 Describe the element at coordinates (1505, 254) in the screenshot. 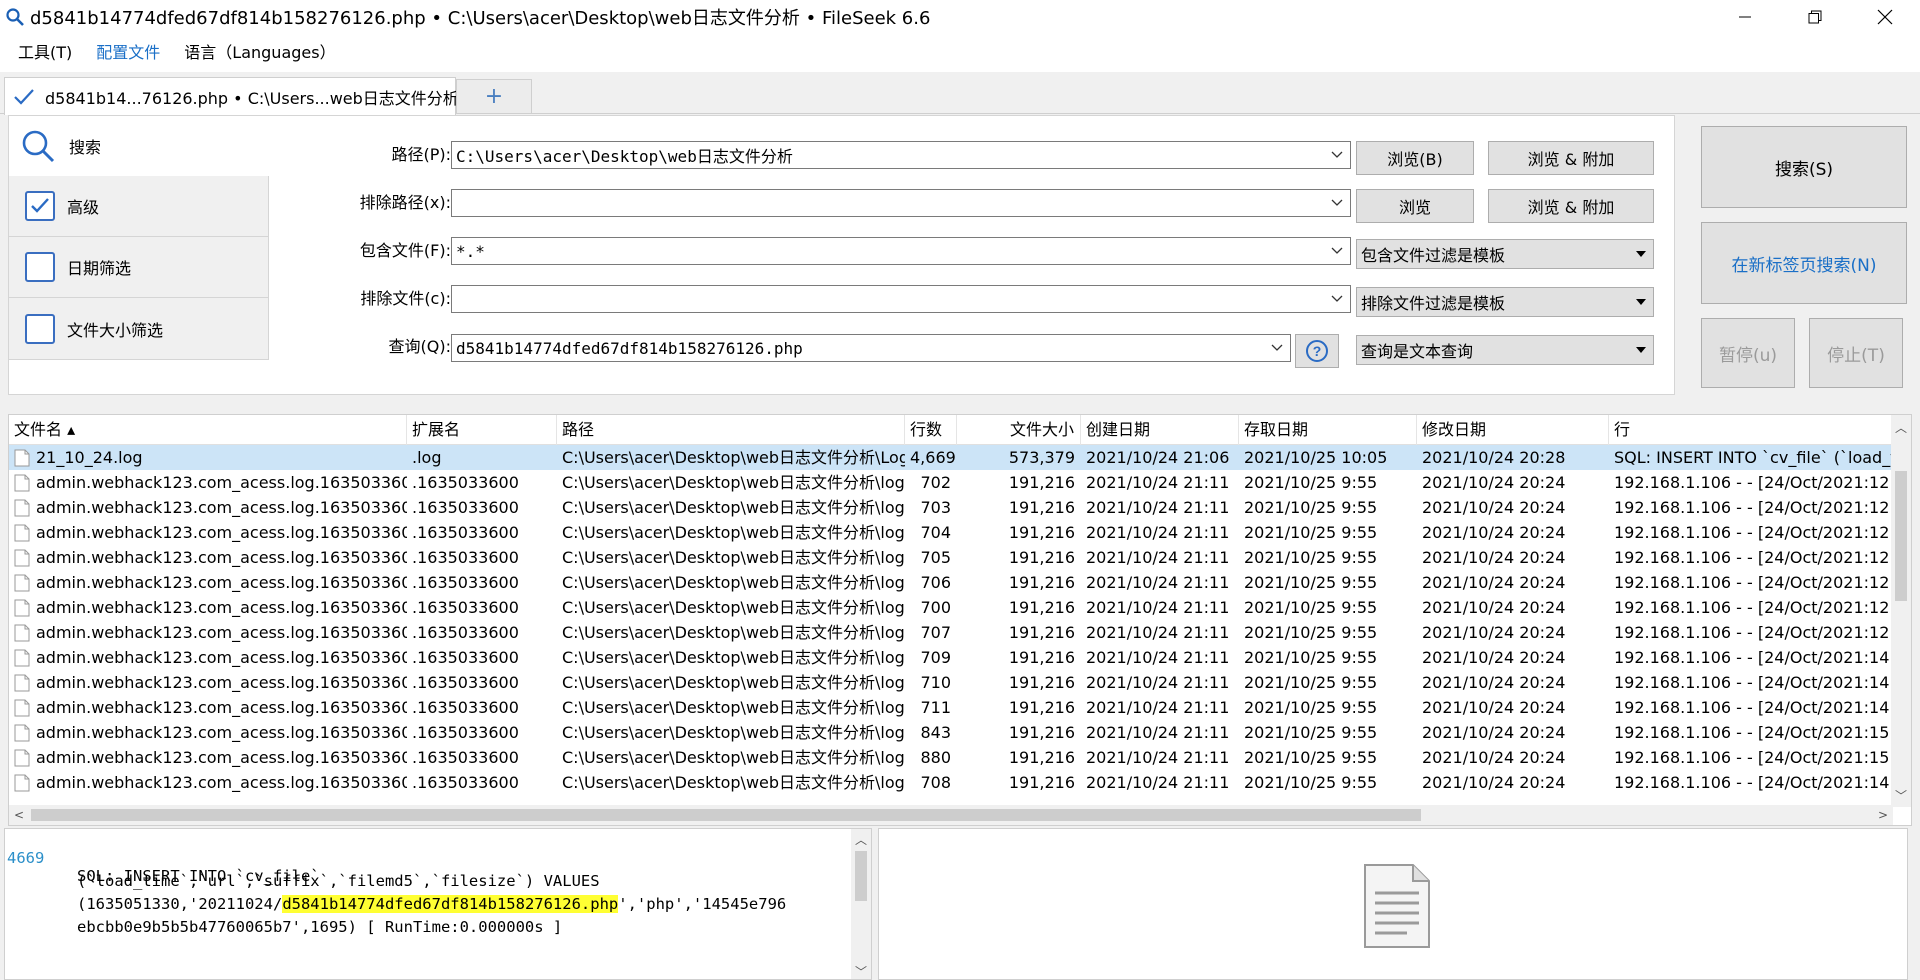

I see `include-filter-select: 包含文件过滤是模板` at that location.